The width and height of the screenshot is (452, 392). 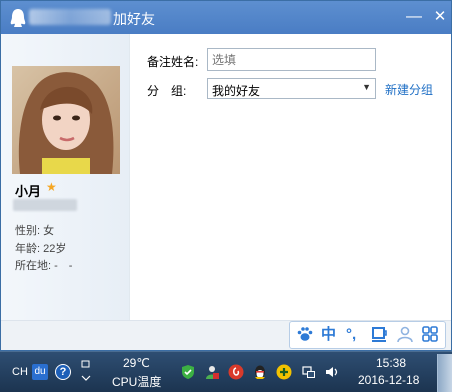 What do you see at coordinates (444, 373) in the screenshot?
I see `show-desktop-button` at bounding box center [444, 373].